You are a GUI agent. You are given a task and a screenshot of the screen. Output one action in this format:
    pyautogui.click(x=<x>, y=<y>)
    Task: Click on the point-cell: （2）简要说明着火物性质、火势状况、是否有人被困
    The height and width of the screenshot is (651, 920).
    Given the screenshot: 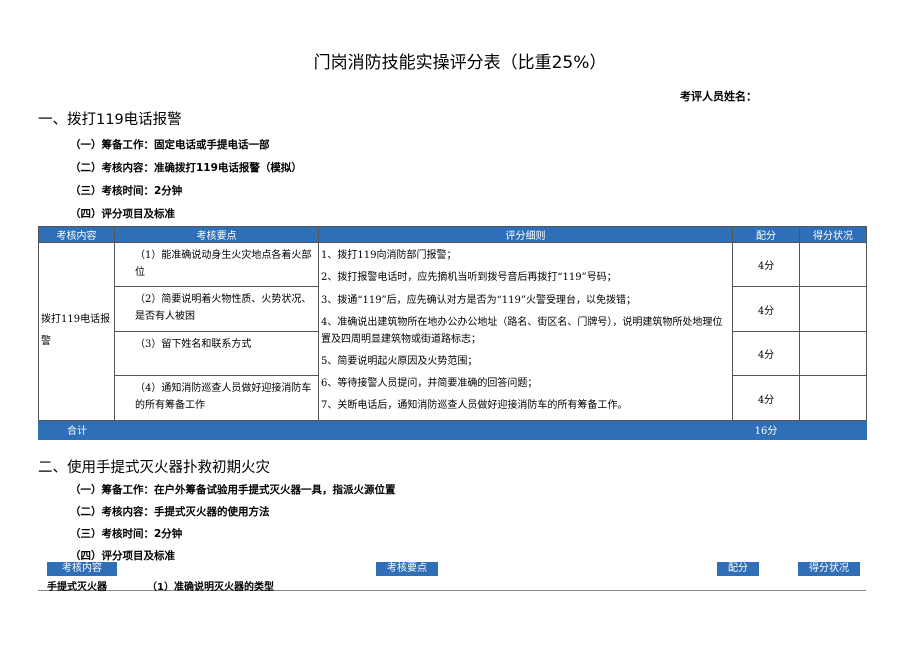 What is the action you would take?
    pyautogui.click(x=216, y=309)
    